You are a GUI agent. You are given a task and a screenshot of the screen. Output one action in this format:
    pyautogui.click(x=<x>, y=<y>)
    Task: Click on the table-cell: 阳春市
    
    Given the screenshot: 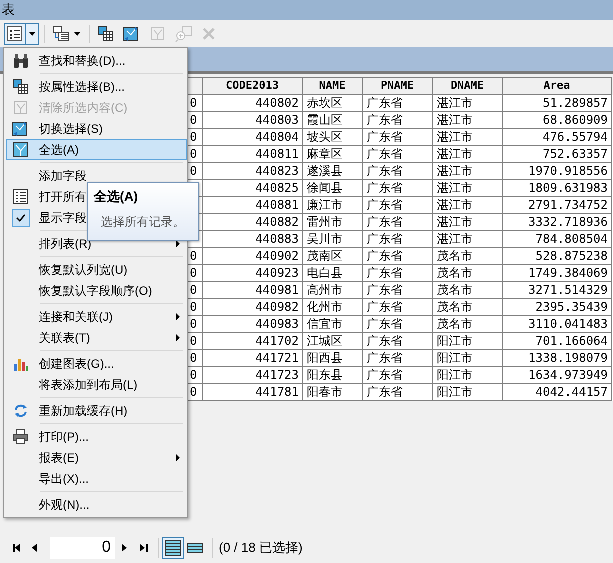 What is the action you would take?
    pyautogui.click(x=333, y=392)
    